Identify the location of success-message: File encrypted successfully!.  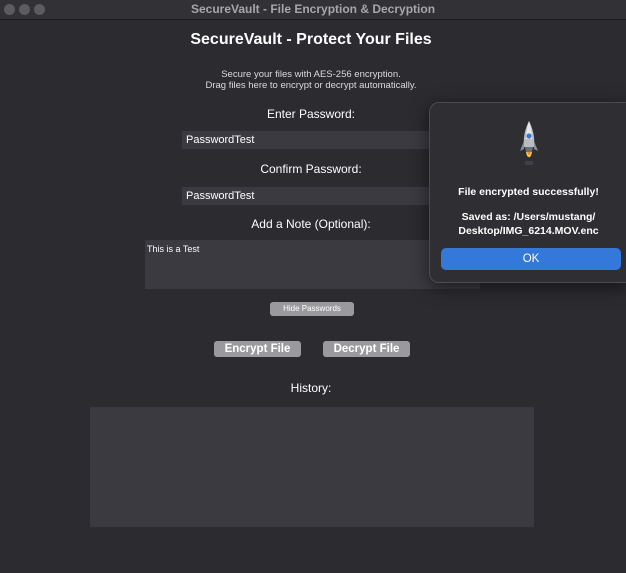
(528, 192).